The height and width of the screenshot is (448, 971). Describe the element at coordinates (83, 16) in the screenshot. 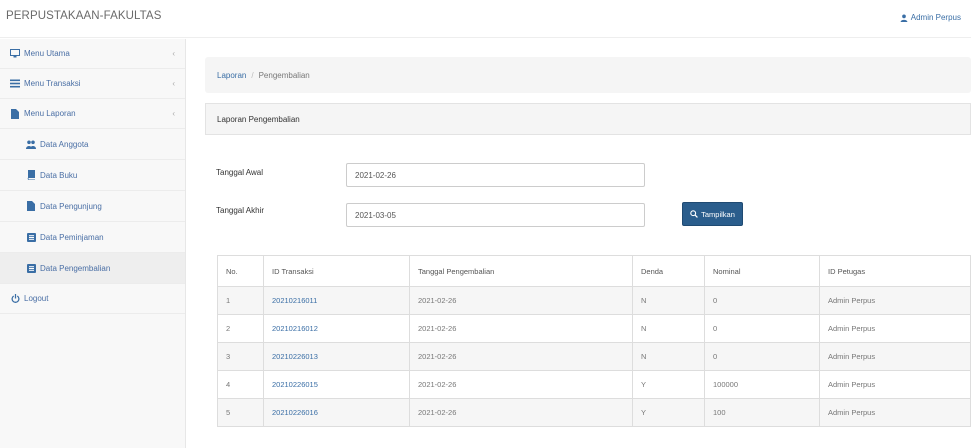

I see `app-brand: PERPUSTAKAAN-FAKULTAS` at that location.